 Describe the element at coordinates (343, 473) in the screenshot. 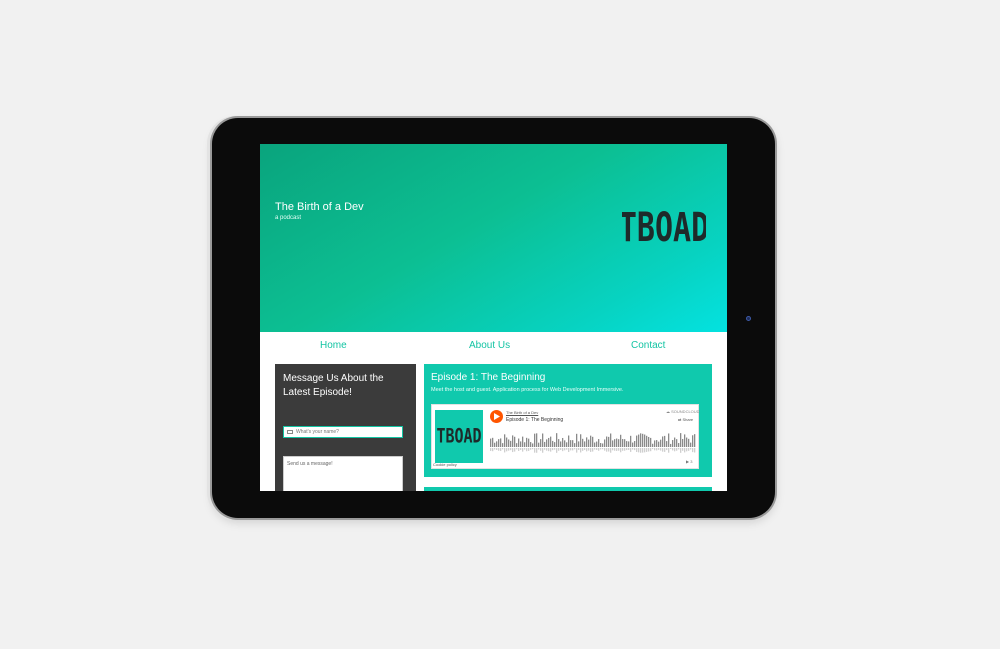

I see `message-textarea: Send us a message!` at that location.